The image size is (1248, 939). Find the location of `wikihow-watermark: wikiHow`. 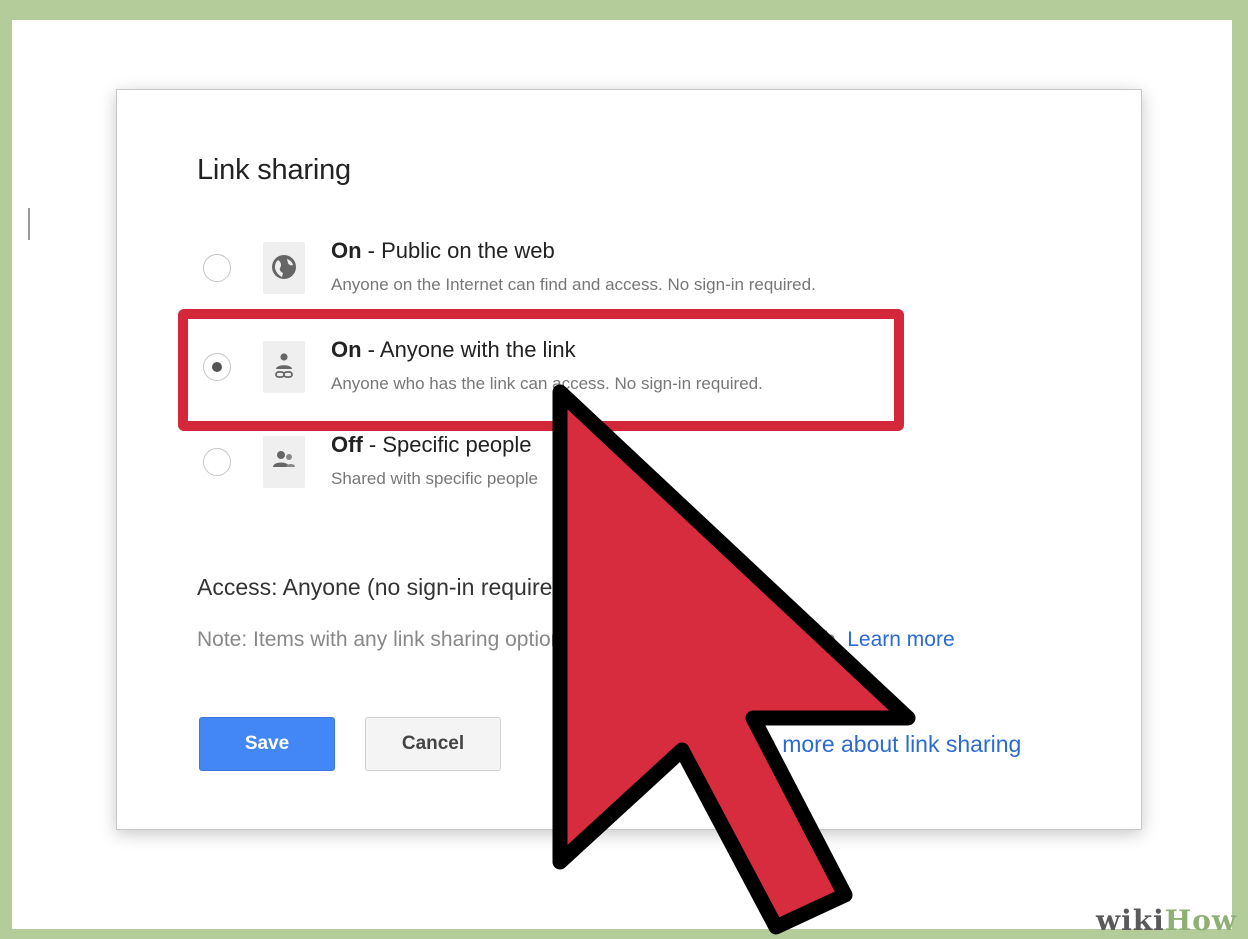

wikihow-watermark: wikiHow is located at coordinates (1166, 920).